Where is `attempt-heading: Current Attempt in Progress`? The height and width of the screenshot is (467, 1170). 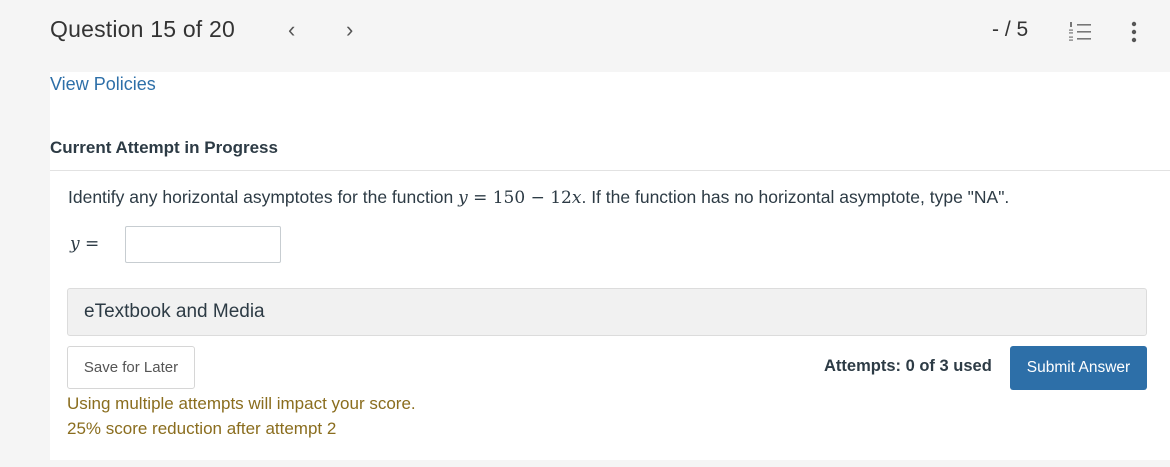 attempt-heading: Current Attempt in Progress is located at coordinates (164, 147).